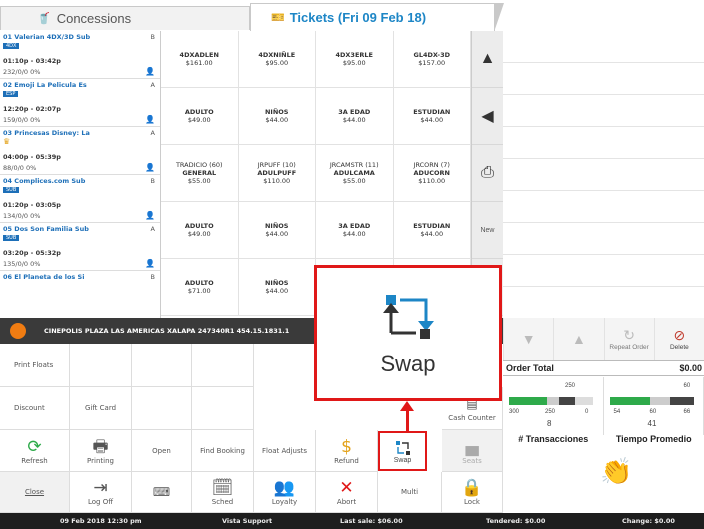 Image resolution: width=704 pixels, height=529 pixels. Describe the element at coordinates (432, 112) in the screenshot. I see `price-label: ESTUDIAN` at that location.